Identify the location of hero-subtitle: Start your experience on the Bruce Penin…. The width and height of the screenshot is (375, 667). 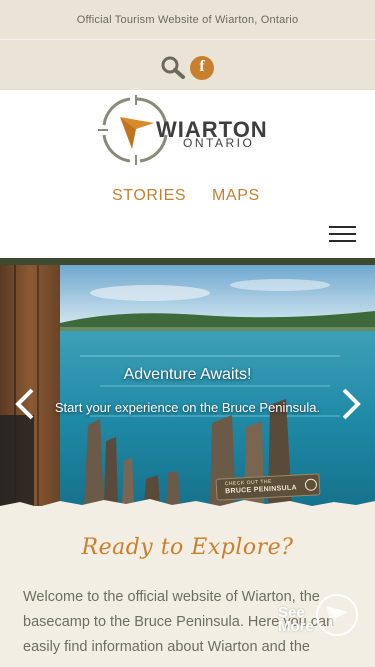
(187, 407).